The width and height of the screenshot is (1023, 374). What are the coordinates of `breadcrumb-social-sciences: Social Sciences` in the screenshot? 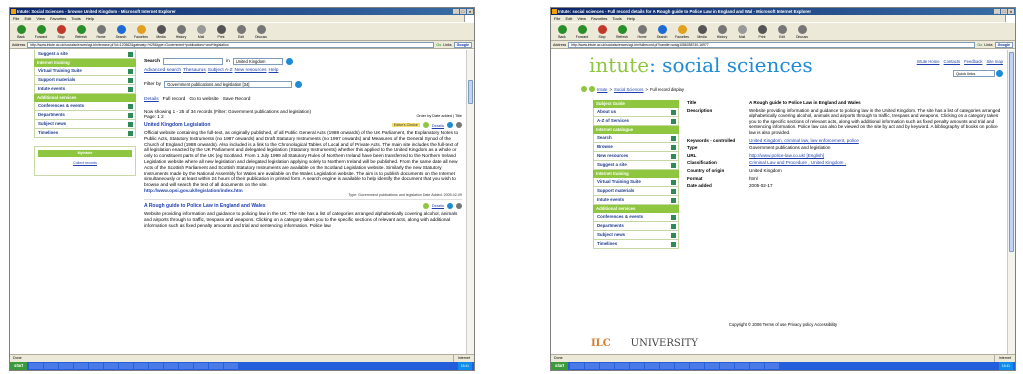 It's located at (629, 89).